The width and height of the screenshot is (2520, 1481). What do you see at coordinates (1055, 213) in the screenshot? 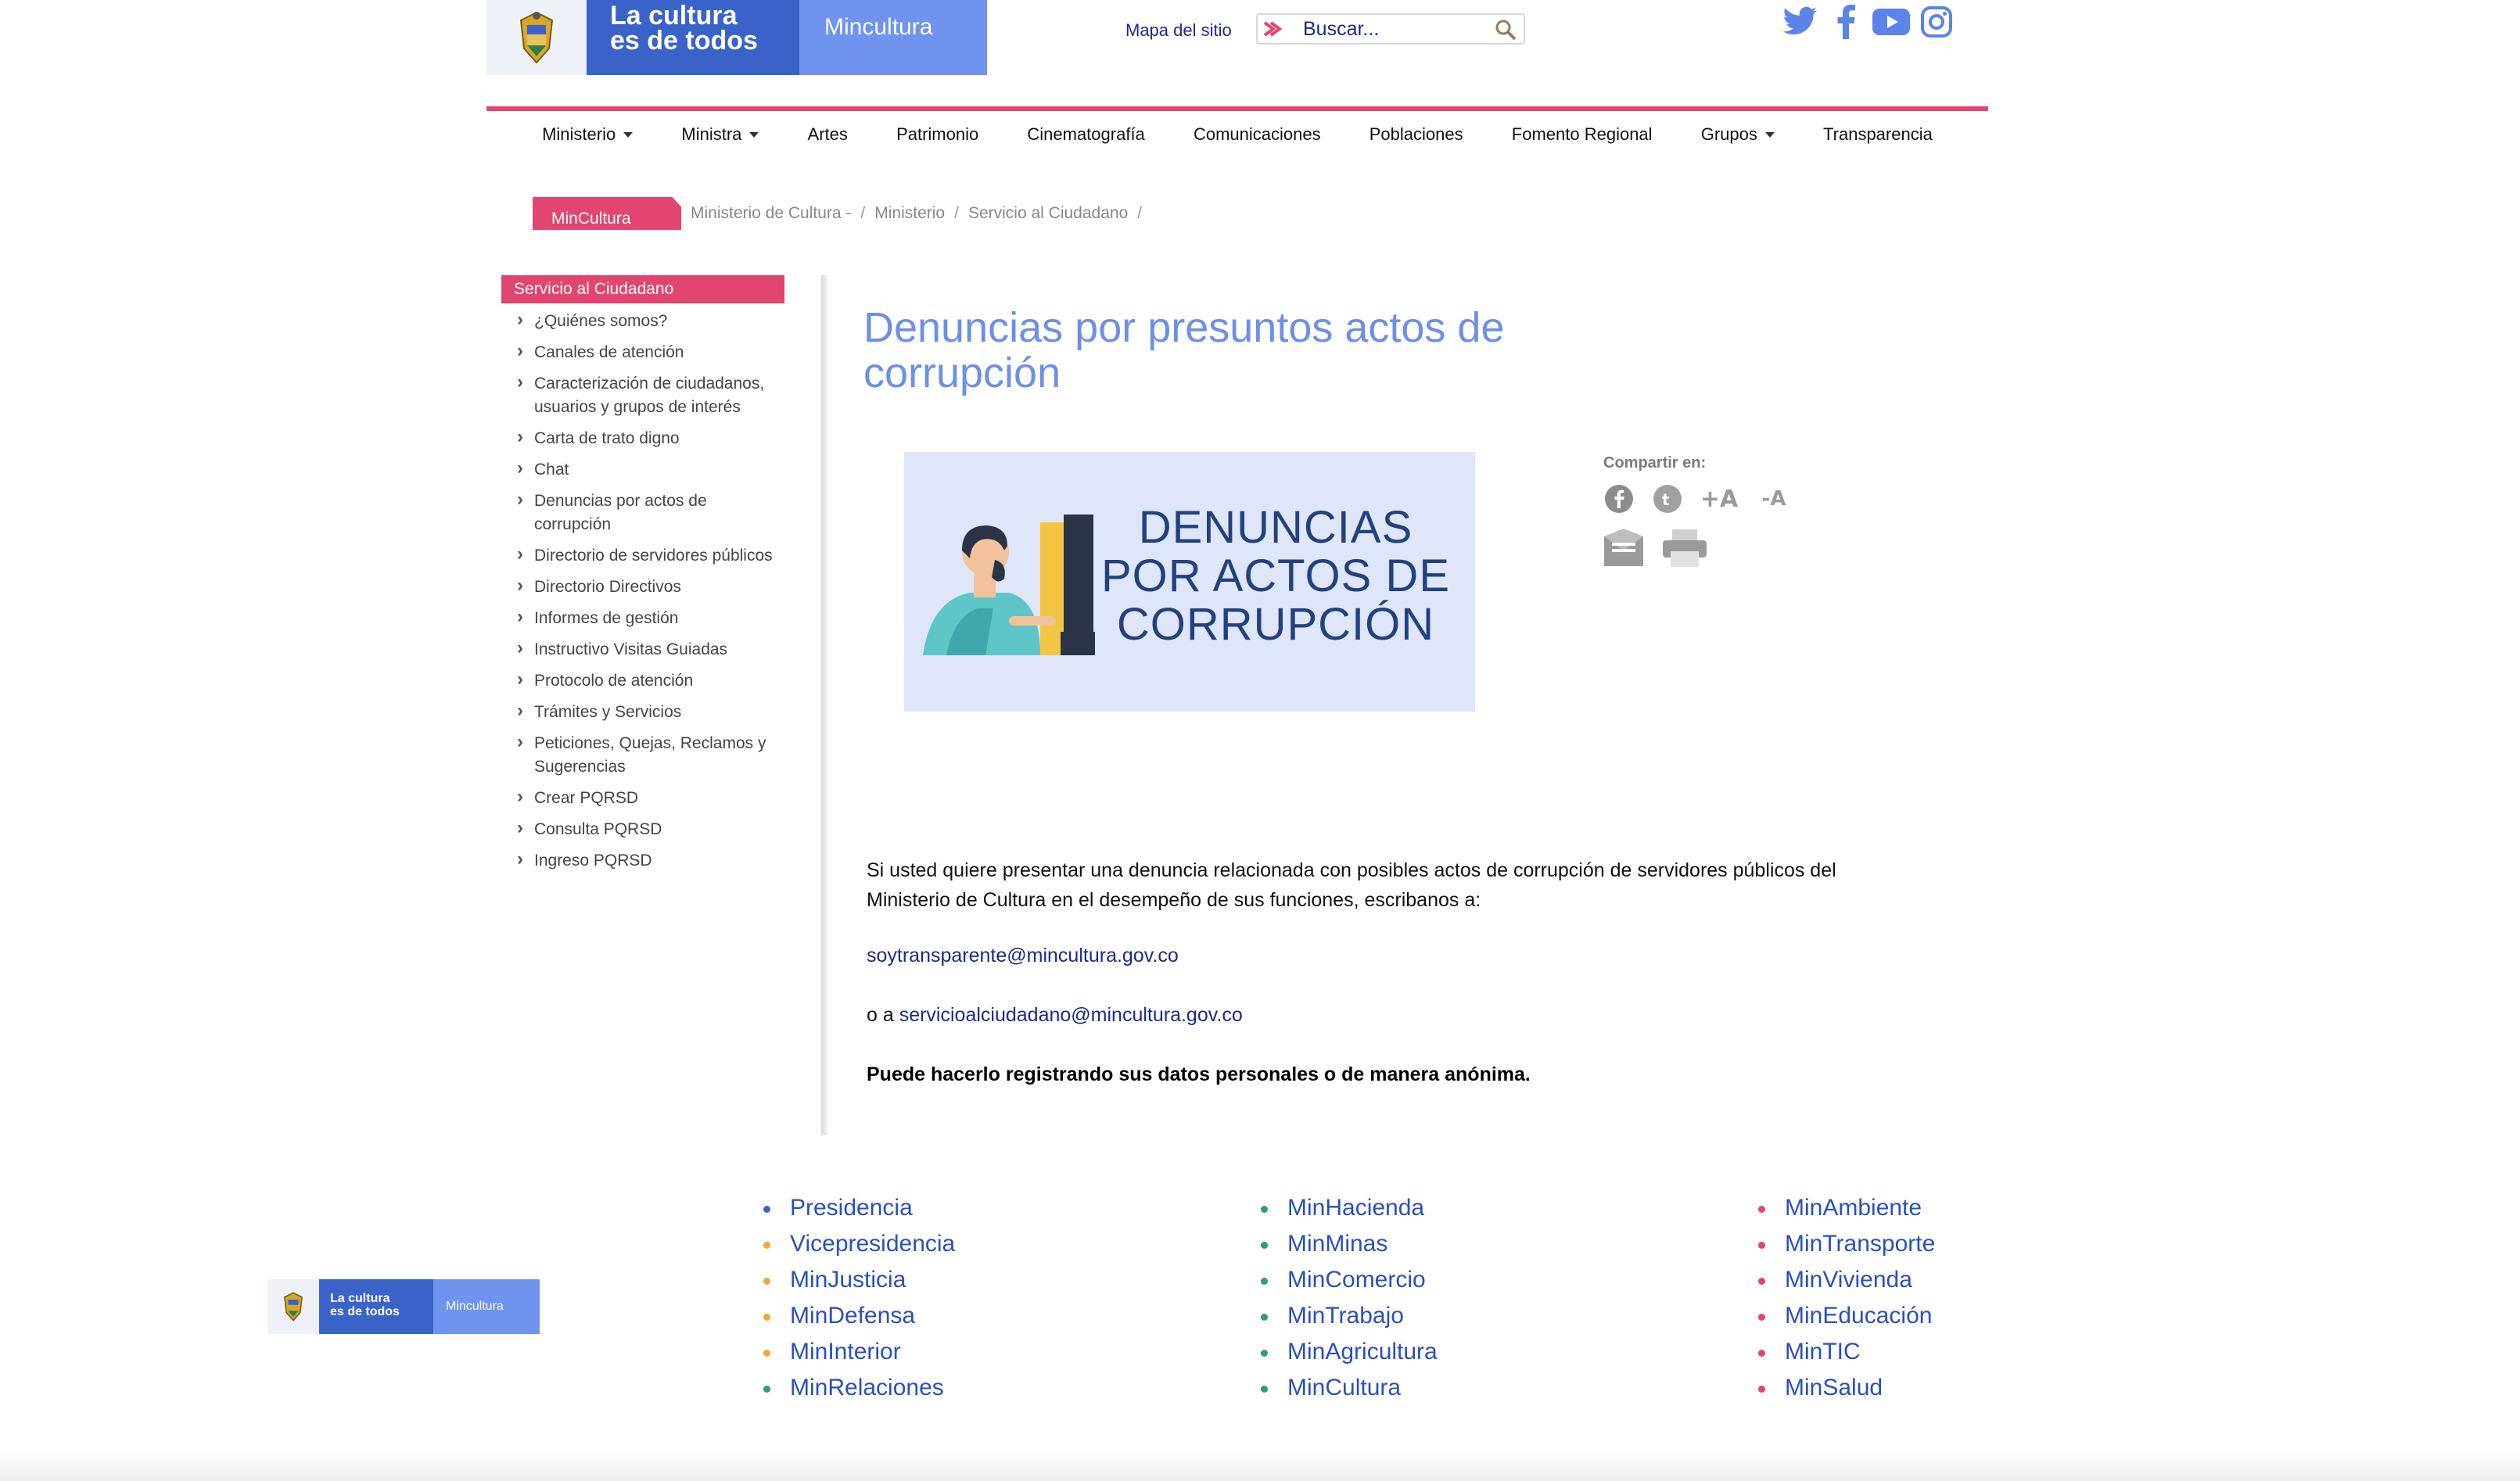
I see `breadcrumb-item: Servicio al Ciudadano /` at bounding box center [1055, 213].